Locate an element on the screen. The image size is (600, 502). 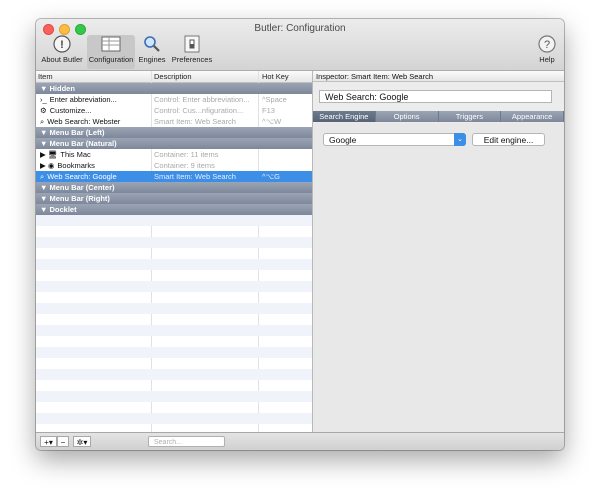
item-cell: ⌕ Web Search: Webster is located at coordinates (96, 121).